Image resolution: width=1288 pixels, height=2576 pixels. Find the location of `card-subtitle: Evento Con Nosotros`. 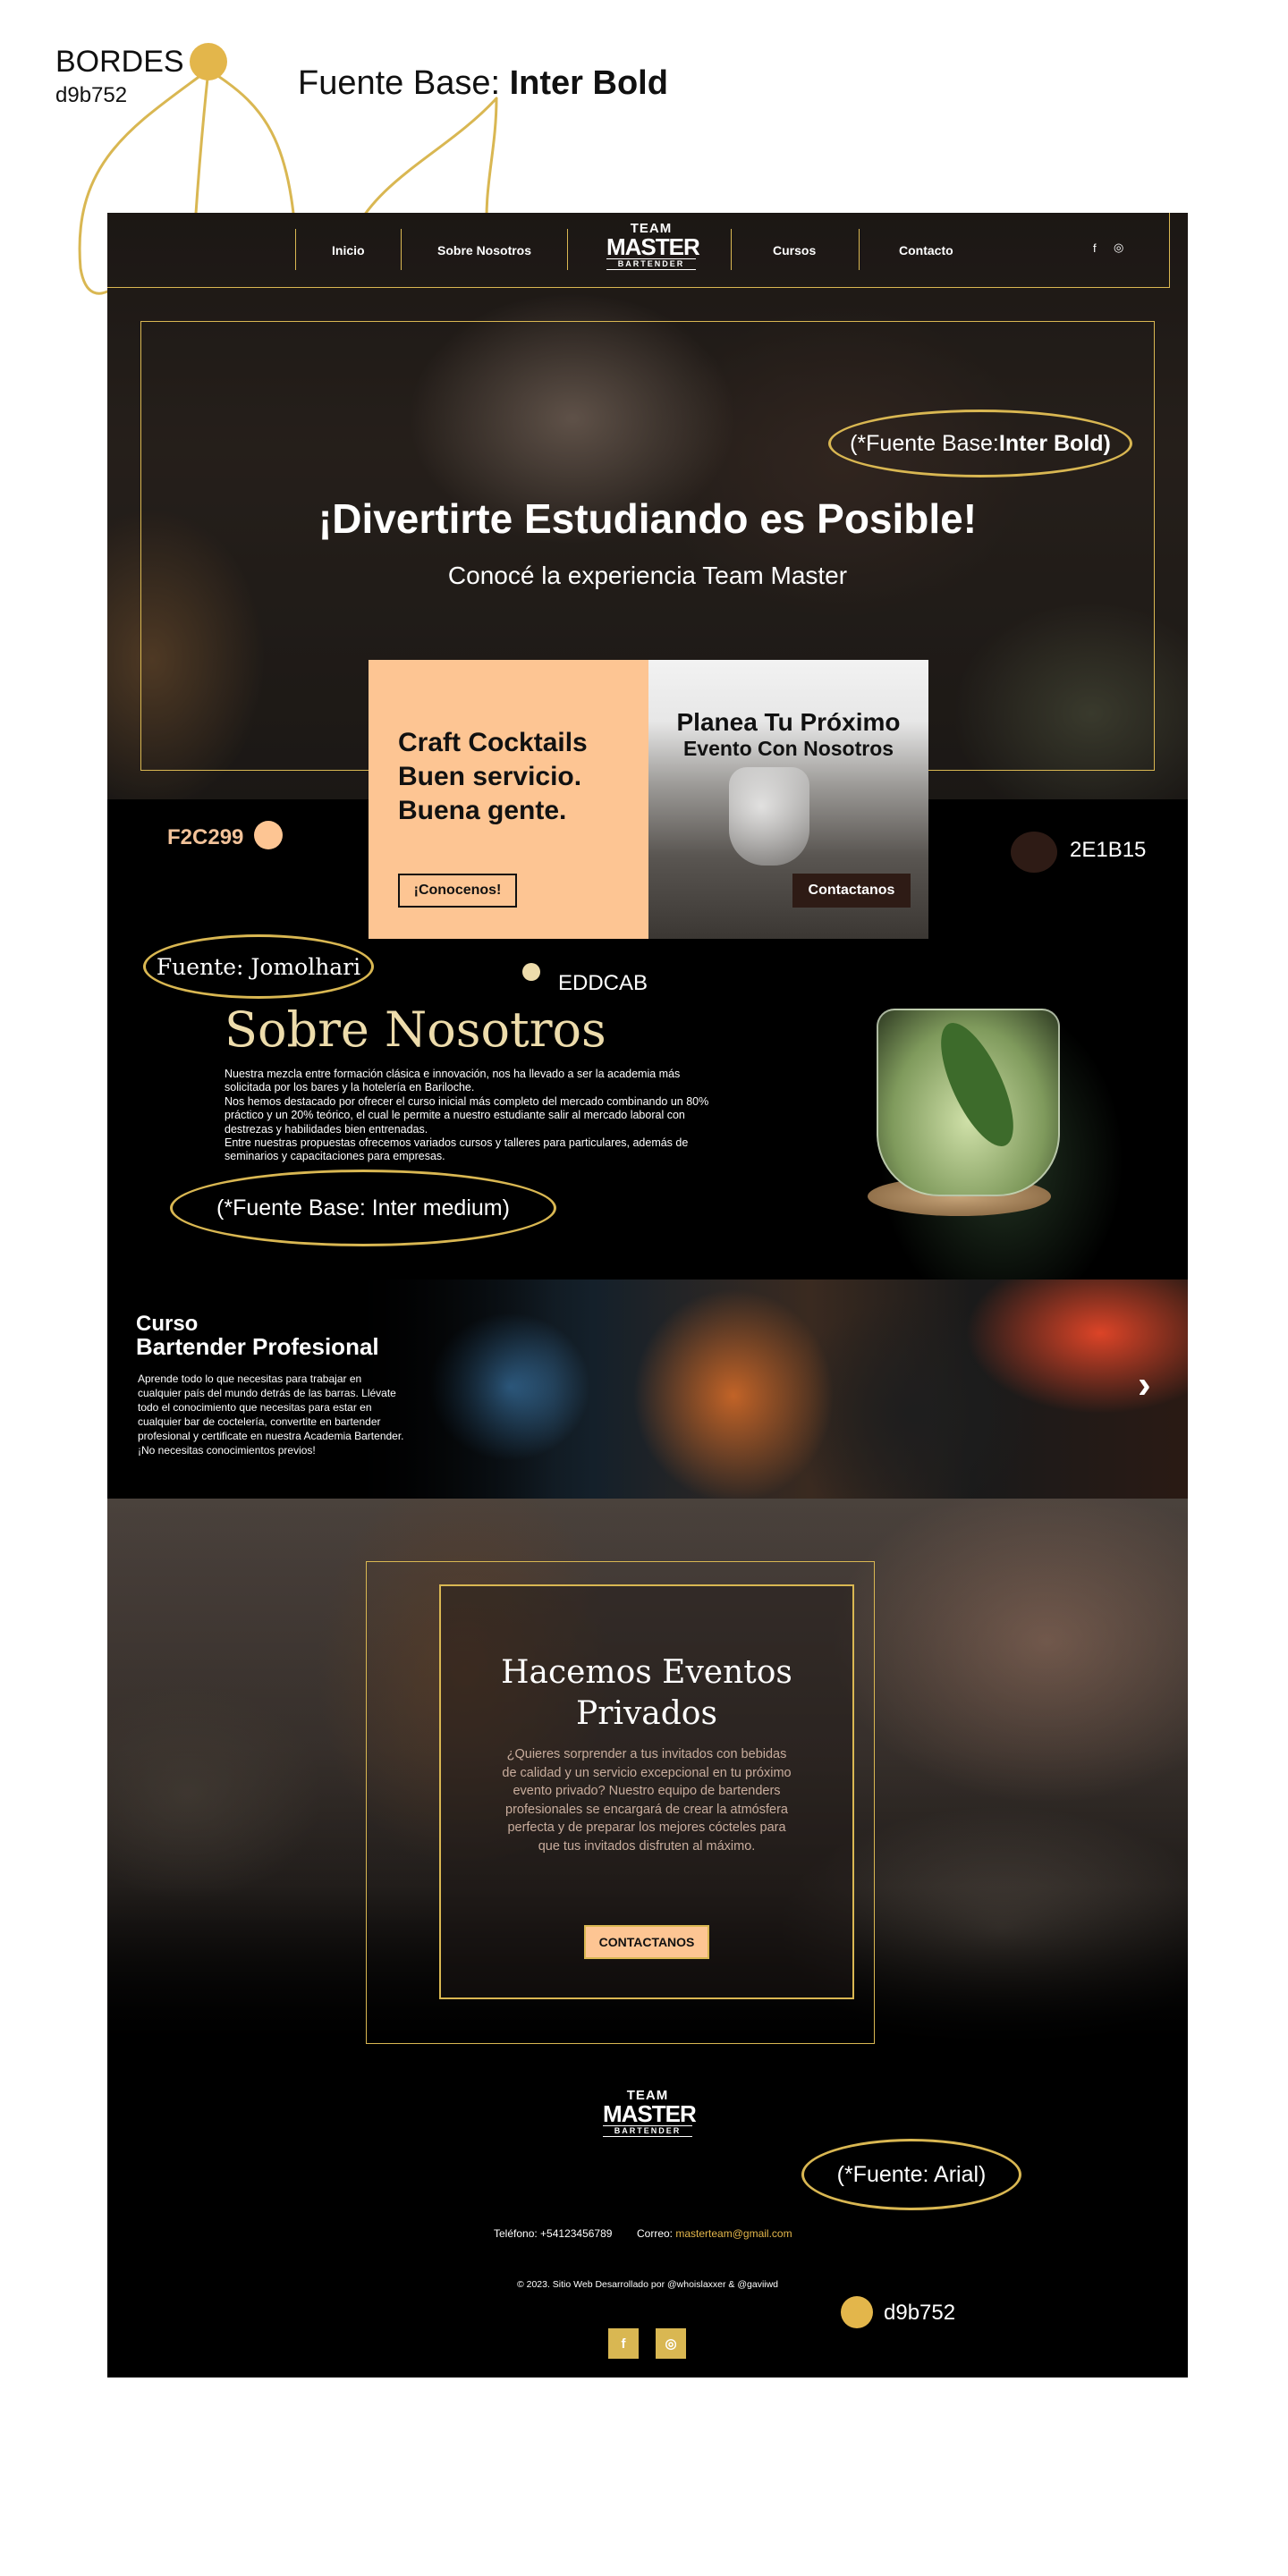

card-subtitle: Evento Con Nosotros is located at coordinates (788, 748).